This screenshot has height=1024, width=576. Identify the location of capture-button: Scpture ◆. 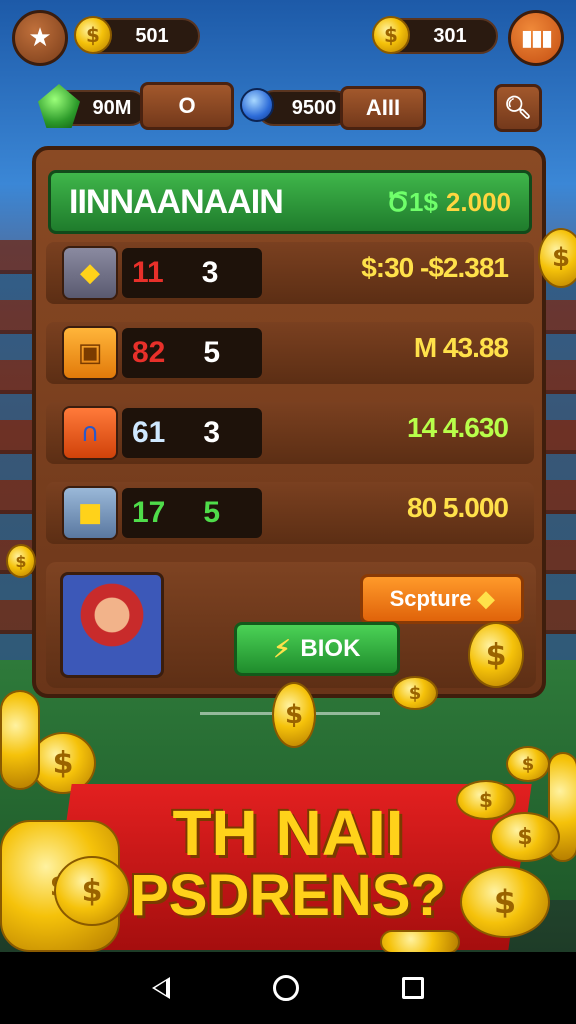
(442, 599).